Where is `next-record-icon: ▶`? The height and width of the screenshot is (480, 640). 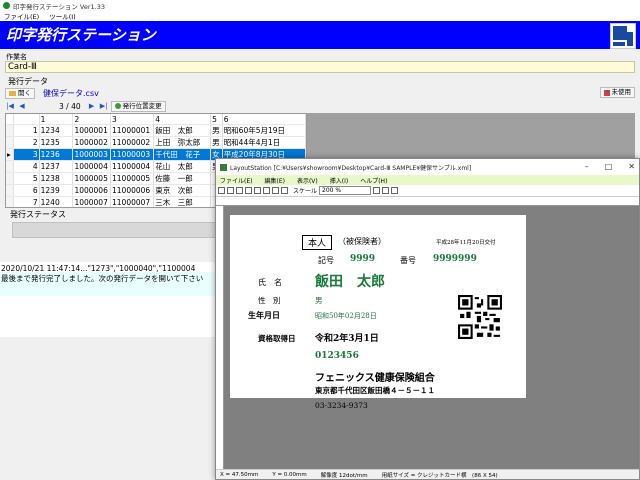 next-record-icon: ▶ is located at coordinates (92, 106).